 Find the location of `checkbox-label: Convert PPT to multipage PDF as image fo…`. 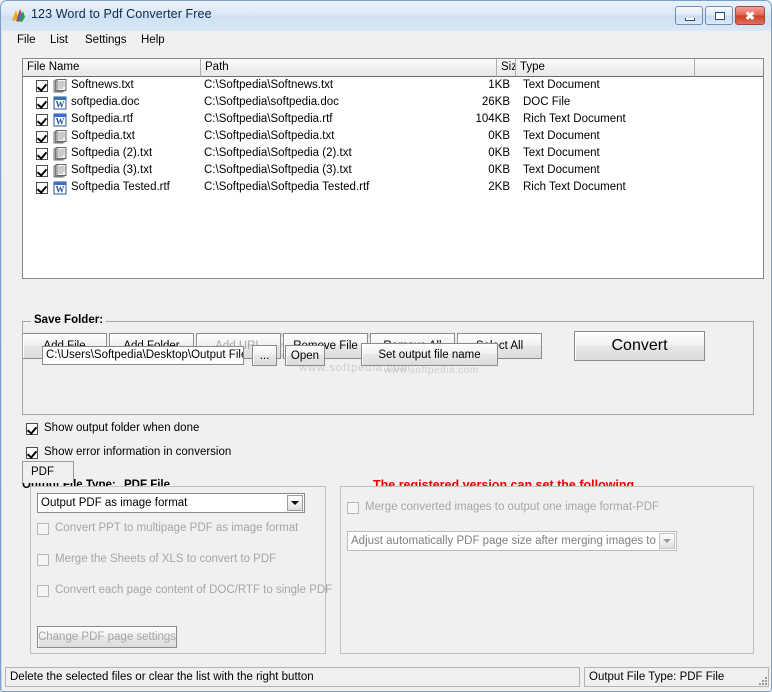

checkbox-label: Convert PPT to multipage PDF as image fo… is located at coordinates (177, 528).